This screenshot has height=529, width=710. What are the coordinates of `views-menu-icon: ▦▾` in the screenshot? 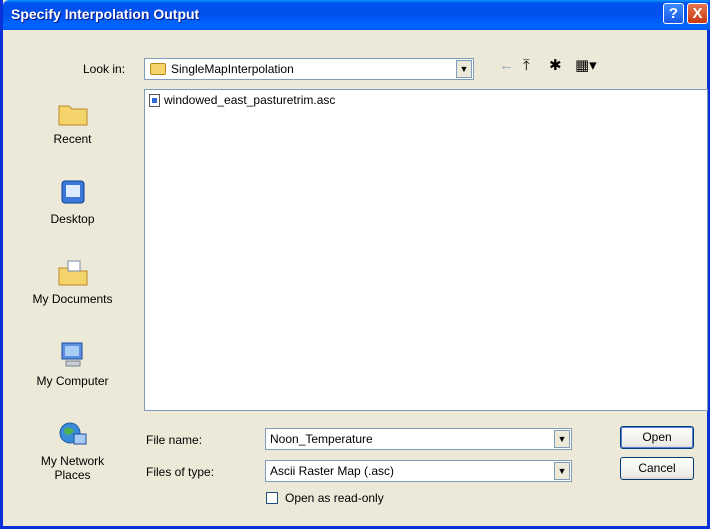 It's located at (586, 66).